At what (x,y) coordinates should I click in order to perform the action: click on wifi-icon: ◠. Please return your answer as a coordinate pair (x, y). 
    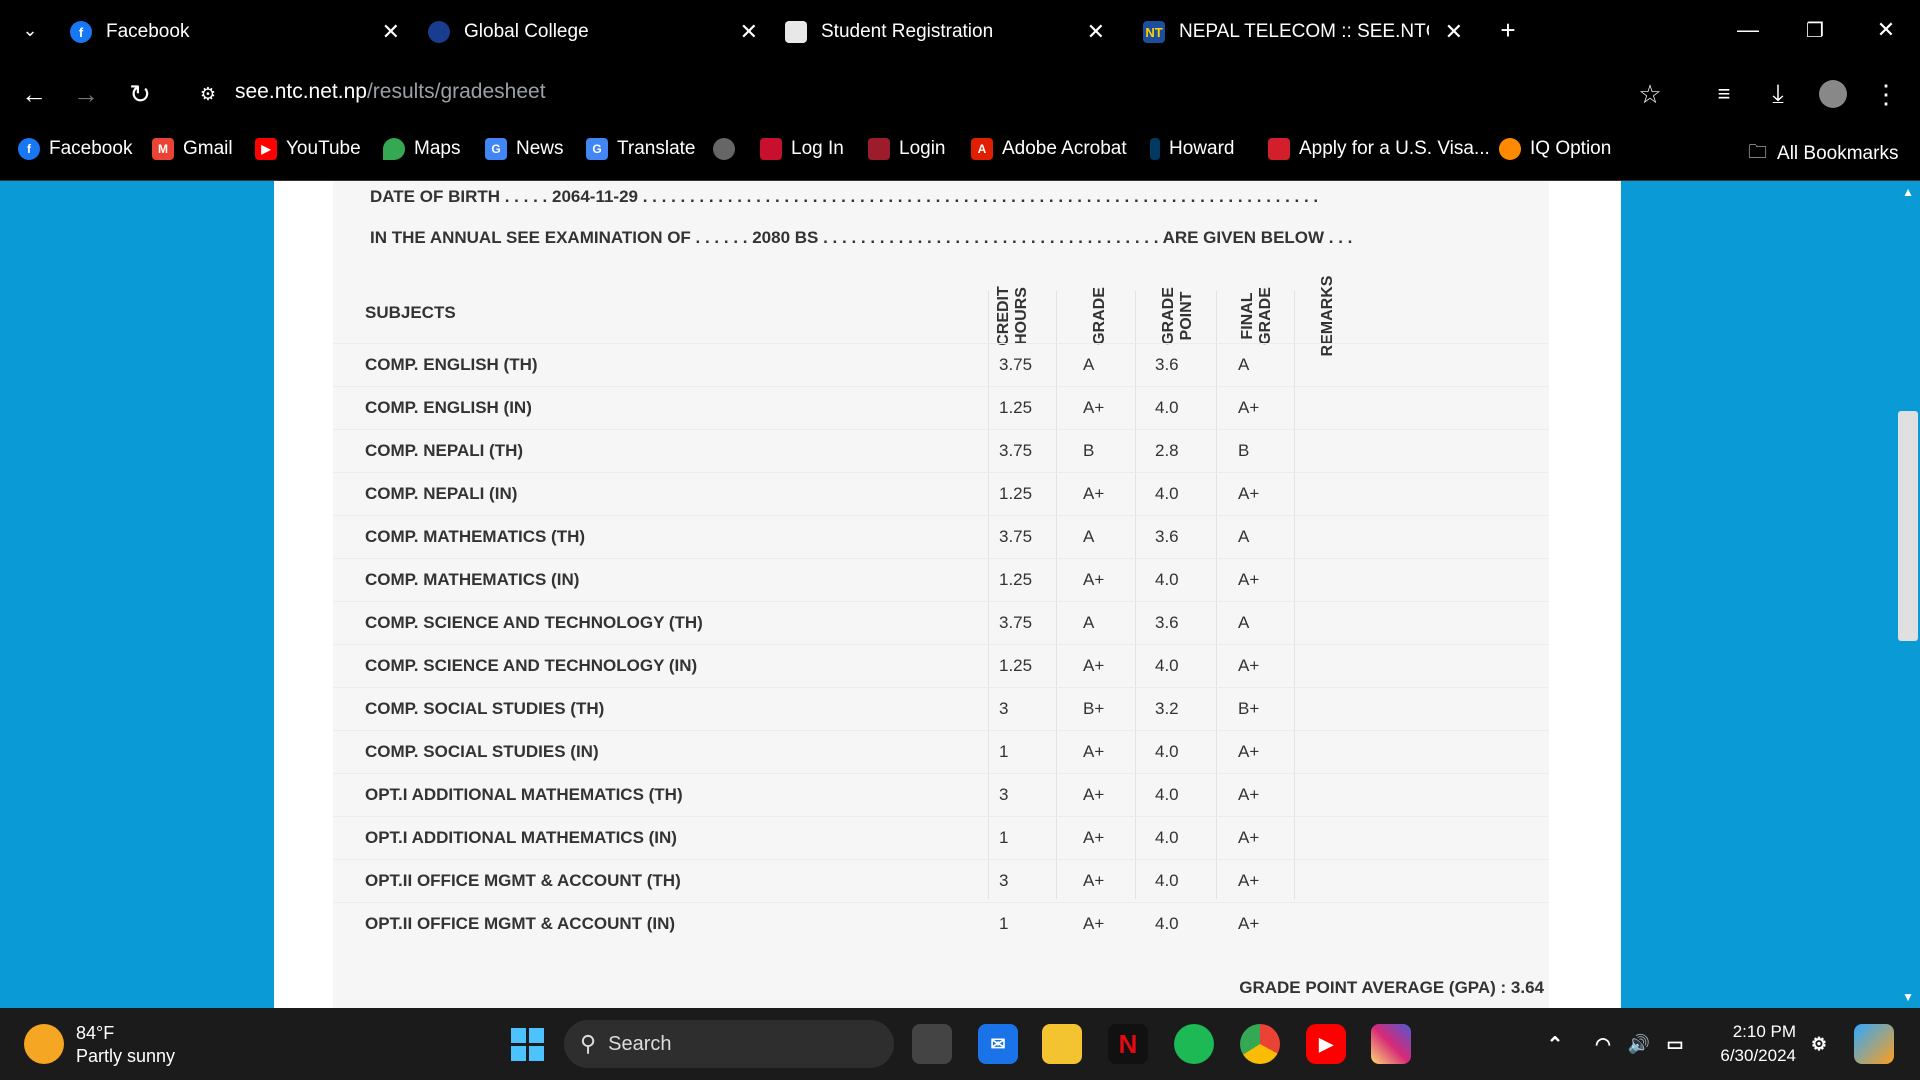
    Looking at the image, I should click on (1603, 1044).